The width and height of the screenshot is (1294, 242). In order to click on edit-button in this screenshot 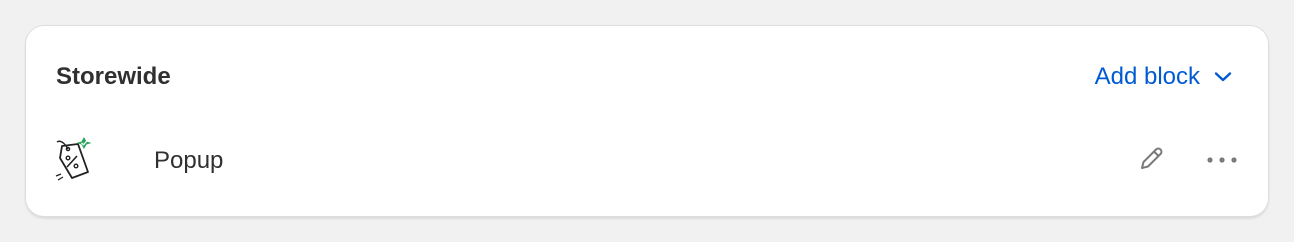, I will do `click(1151, 161)`.